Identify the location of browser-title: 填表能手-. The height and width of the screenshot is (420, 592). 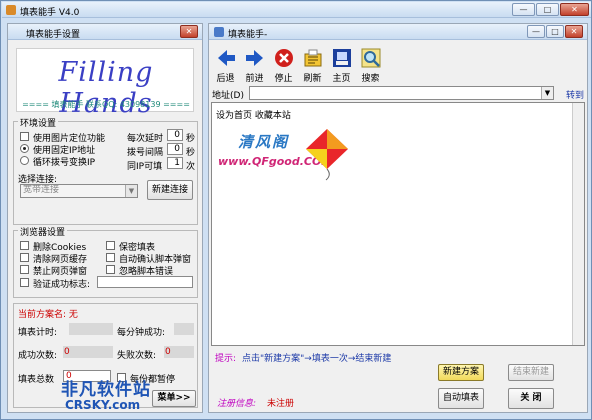
(248, 35).